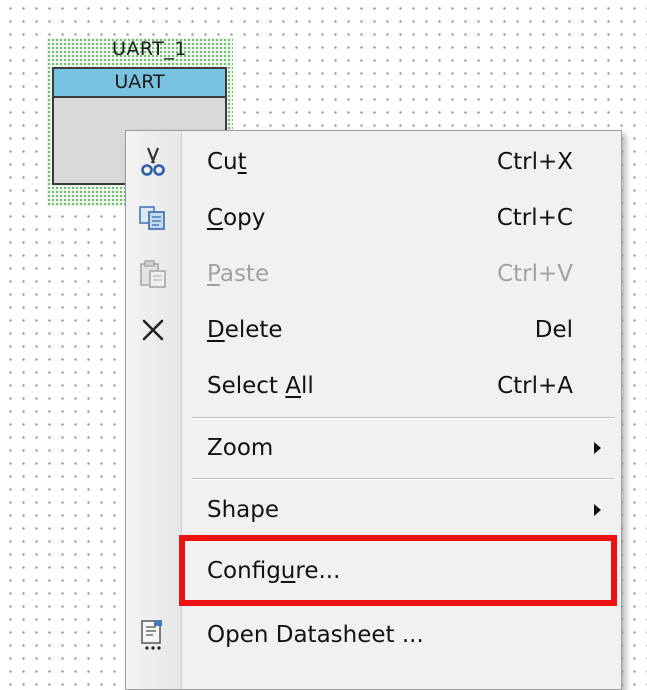  What do you see at coordinates (373, 162) in the screenshot?
I see `menu-item-cut: Cut Ctrl+X` at bounding box center [373, 162].